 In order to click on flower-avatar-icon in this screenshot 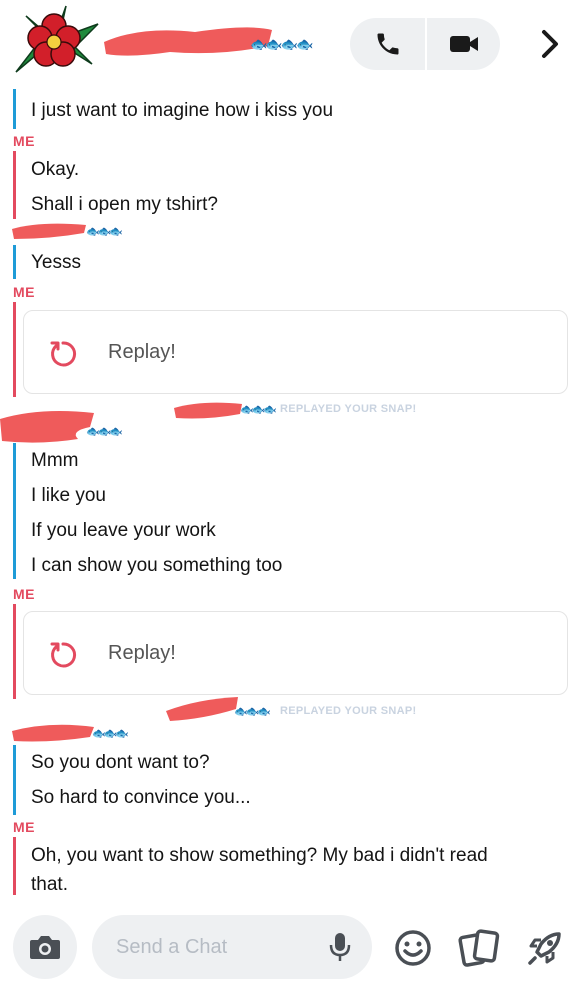, I will do `click(54, 40)`.